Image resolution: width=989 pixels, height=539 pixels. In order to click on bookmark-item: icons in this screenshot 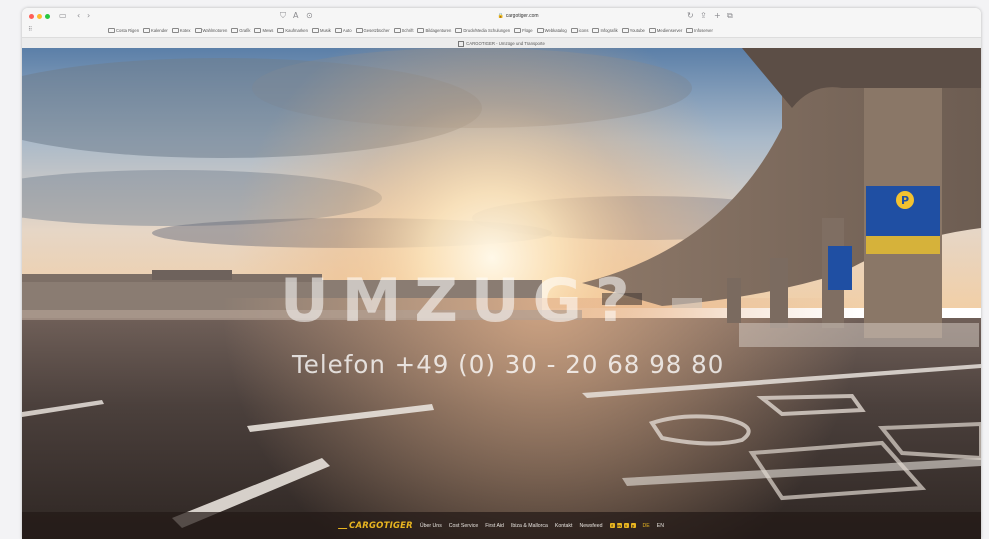, I will do `click(579, 30)`.